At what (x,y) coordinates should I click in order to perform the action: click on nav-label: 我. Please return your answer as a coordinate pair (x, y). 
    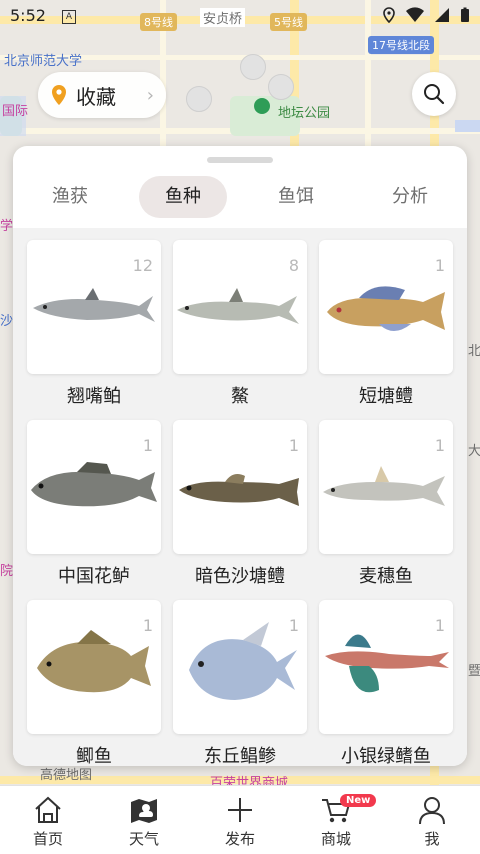
    Looking at the image, I should click on (432, 839).